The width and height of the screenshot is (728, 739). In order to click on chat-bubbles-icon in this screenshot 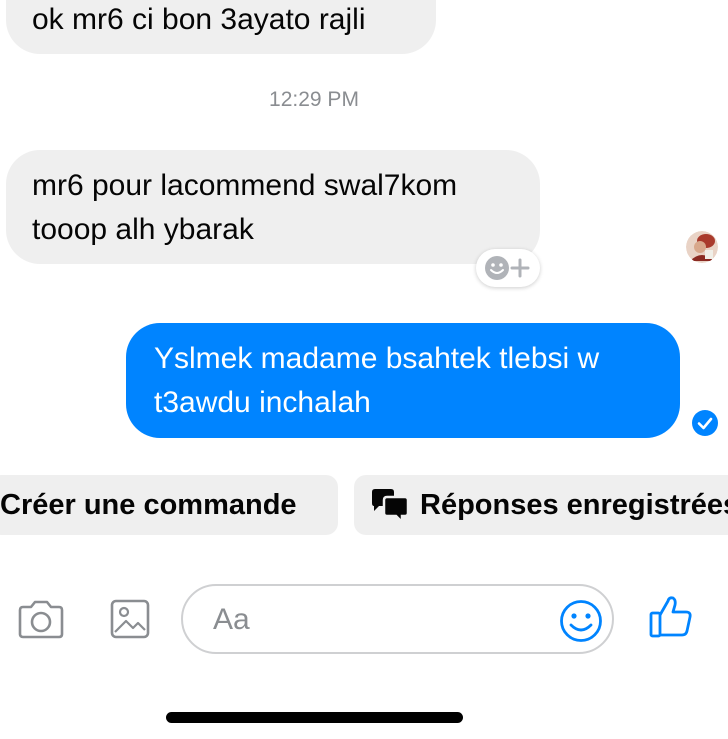, I will do `click(391, 506)`.